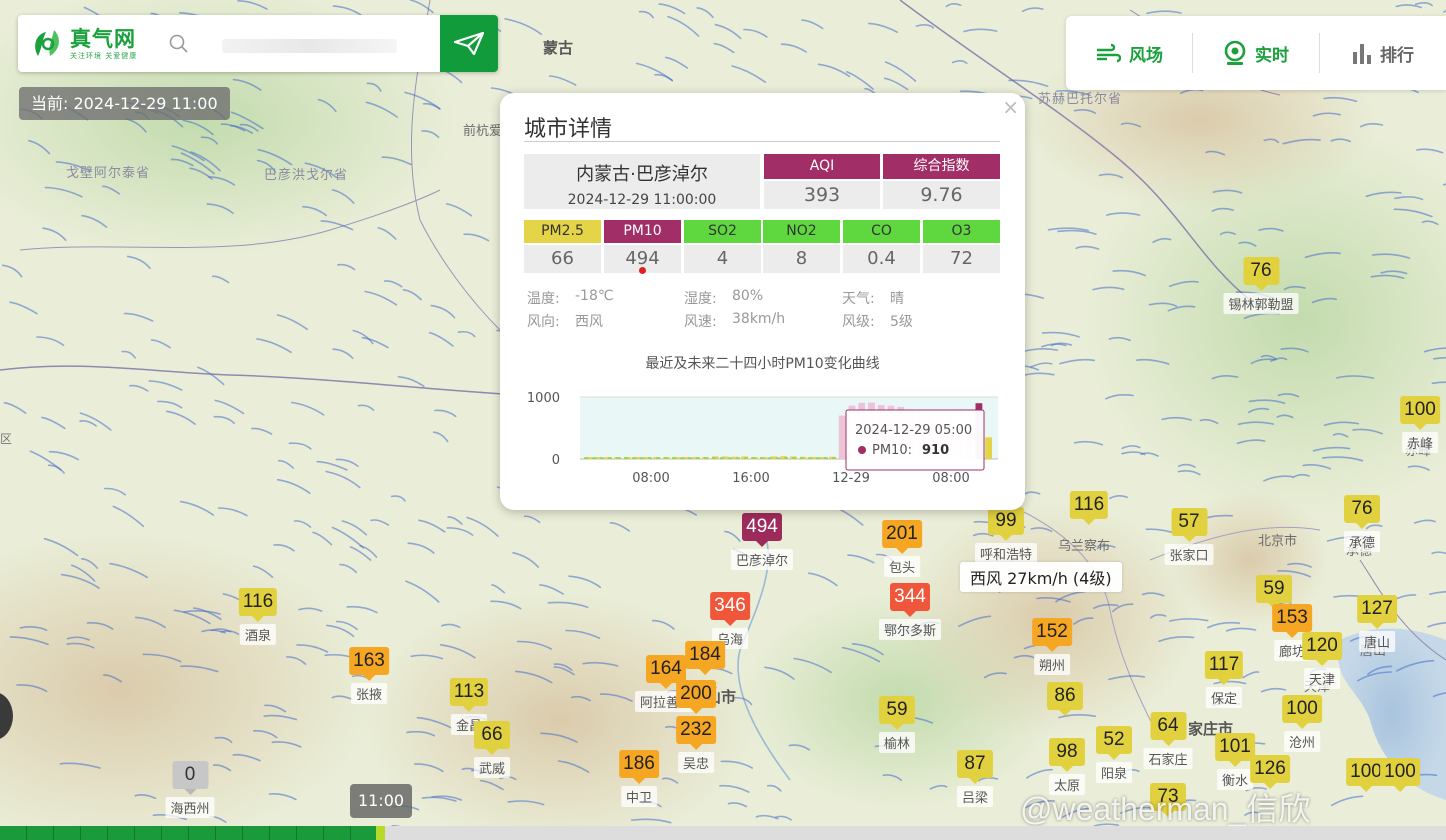 This screenshot has height=840, width=1446. I want to click on aqi-marker: 200, so click(696, 694).